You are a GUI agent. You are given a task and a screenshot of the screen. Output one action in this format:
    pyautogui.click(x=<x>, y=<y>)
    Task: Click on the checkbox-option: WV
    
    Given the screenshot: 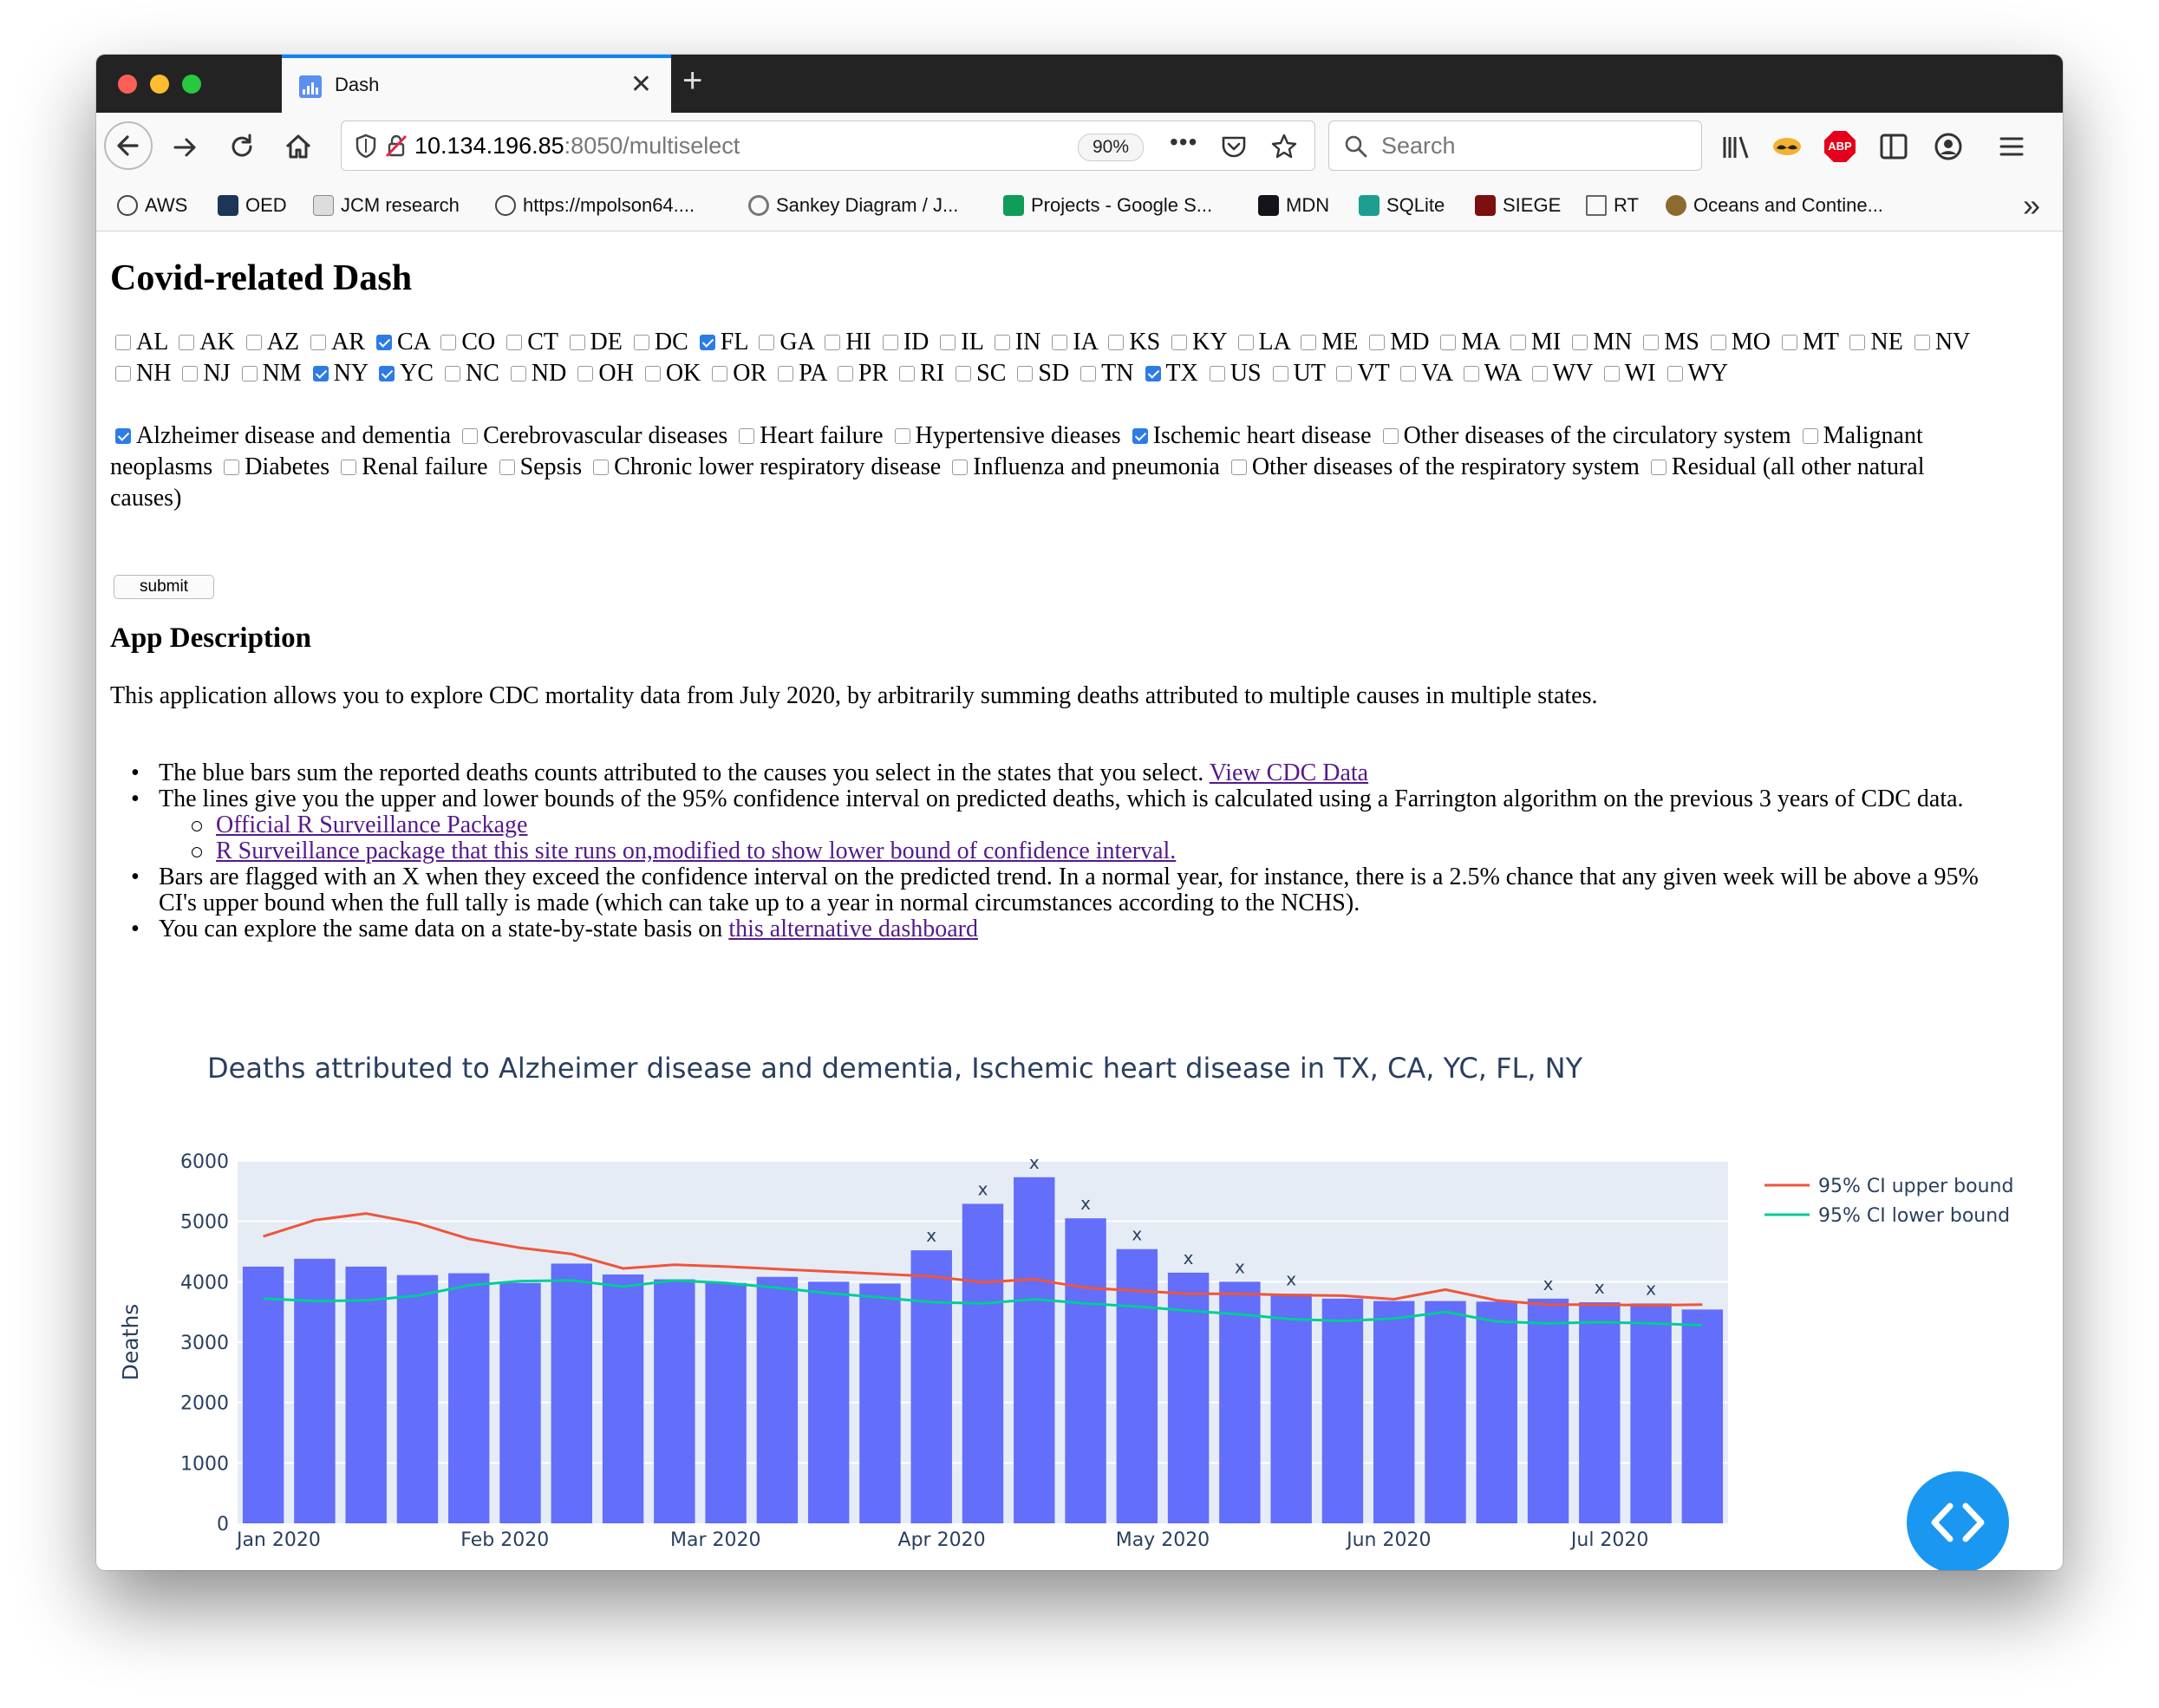 What is the action you would take?
    pyautogui.click(x=1560, y=373)
    